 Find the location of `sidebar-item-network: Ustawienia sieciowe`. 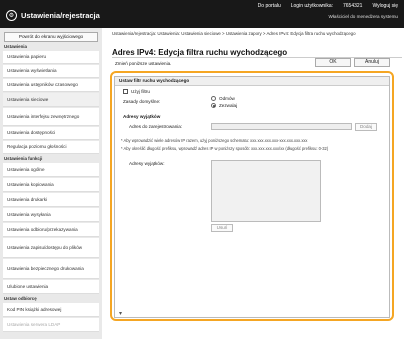

sidebar-item-network: Ustawienia sieciowe is located at coordinates (51, 100).